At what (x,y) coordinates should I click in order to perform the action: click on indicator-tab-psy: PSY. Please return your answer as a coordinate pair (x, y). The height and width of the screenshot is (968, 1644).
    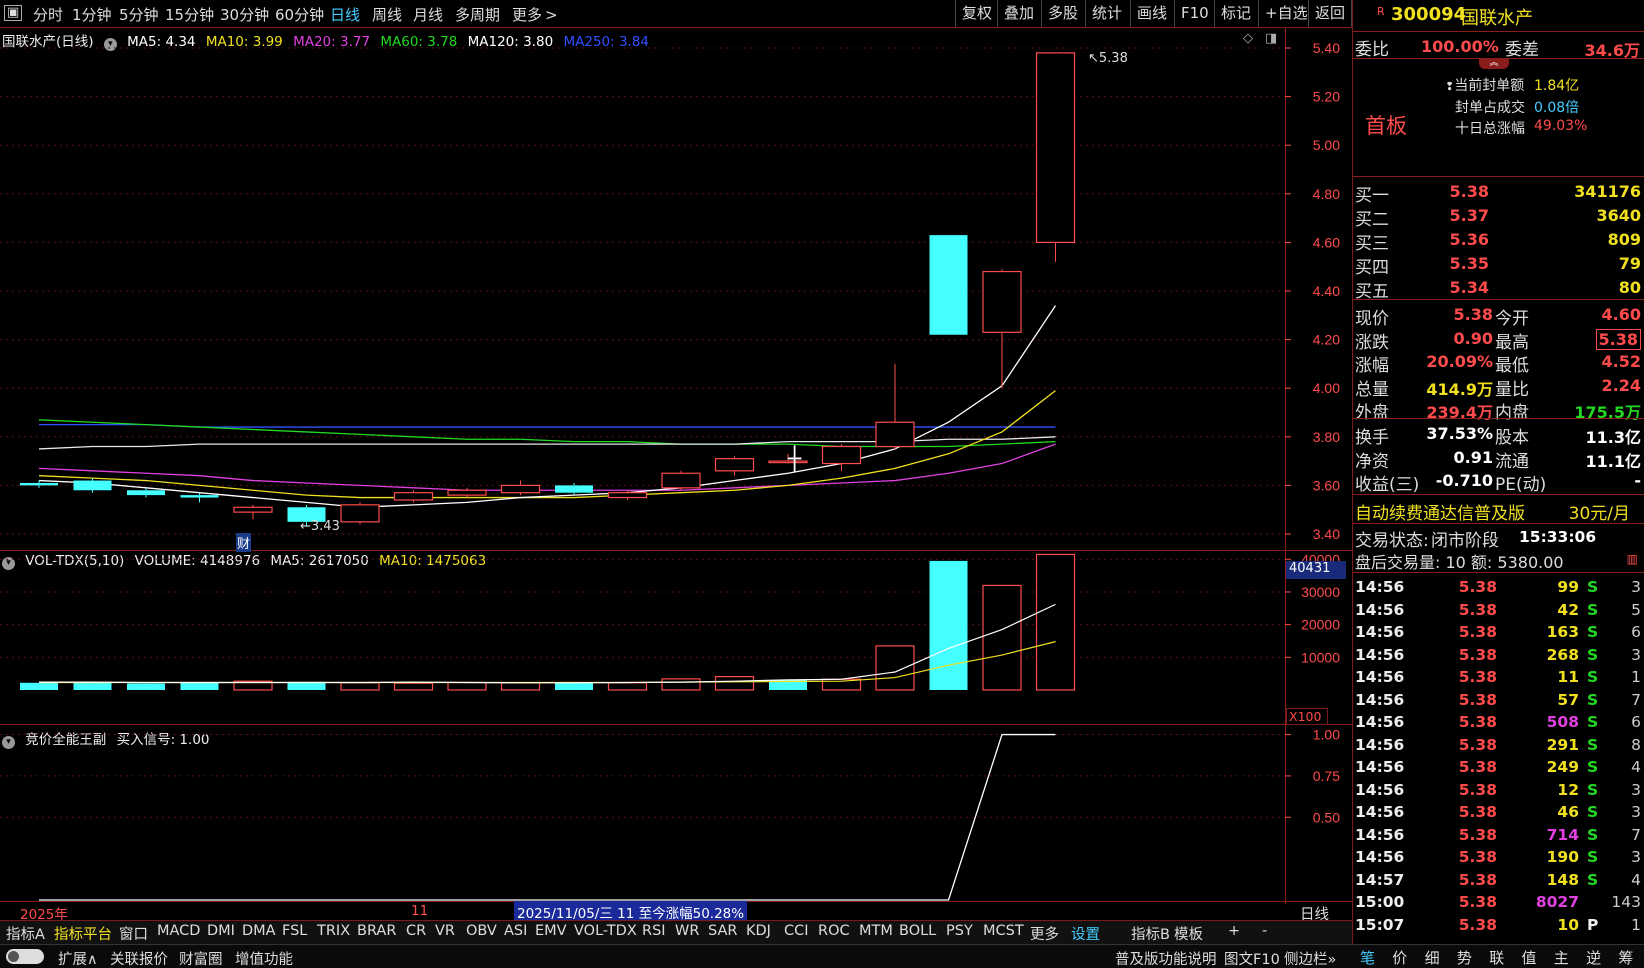
    Looking at the image, I should click on (959, 931).